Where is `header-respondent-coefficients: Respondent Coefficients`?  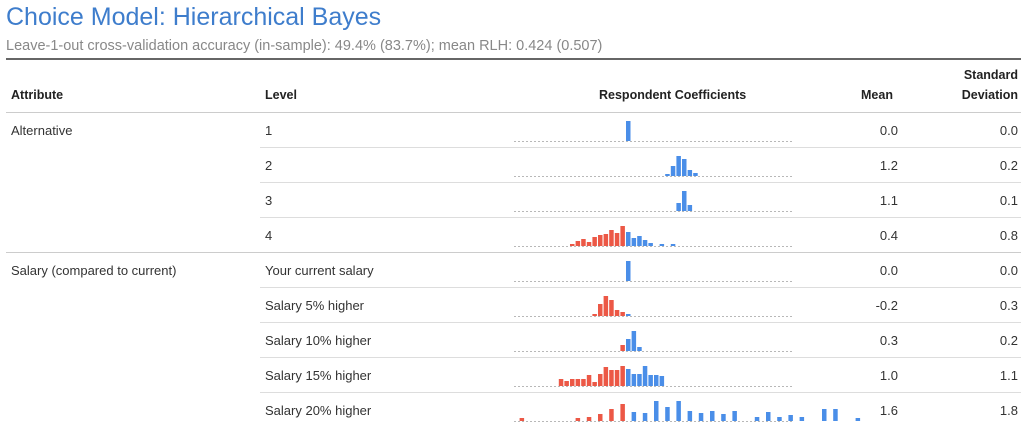
header-respondent-coefficients: Respondent Coefficients is located at coordinates (673, 95).